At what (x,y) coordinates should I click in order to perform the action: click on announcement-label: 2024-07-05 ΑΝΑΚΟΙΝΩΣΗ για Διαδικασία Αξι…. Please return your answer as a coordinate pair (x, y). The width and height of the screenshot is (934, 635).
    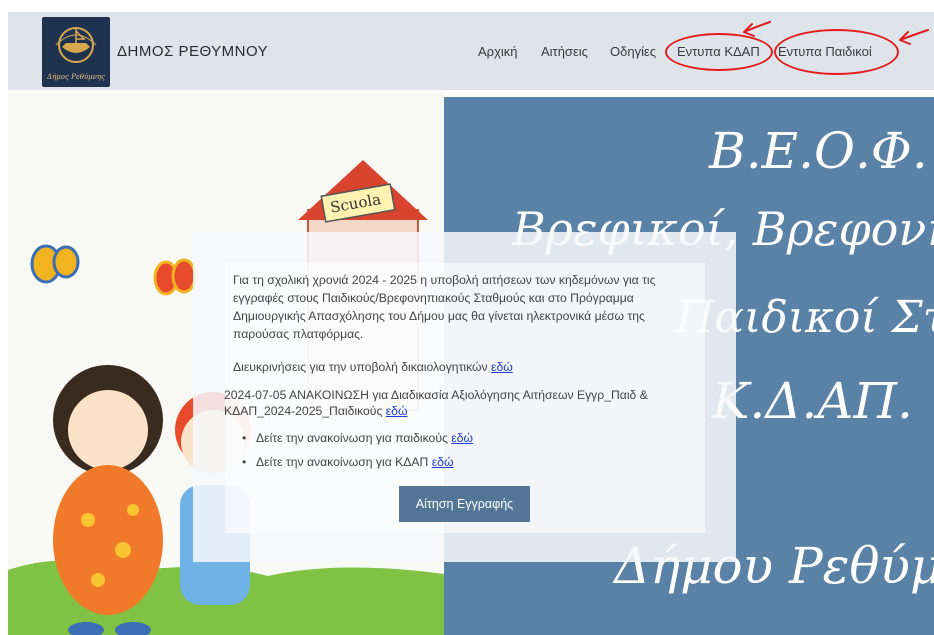
    Looking at the image, I should click on (436, 403).